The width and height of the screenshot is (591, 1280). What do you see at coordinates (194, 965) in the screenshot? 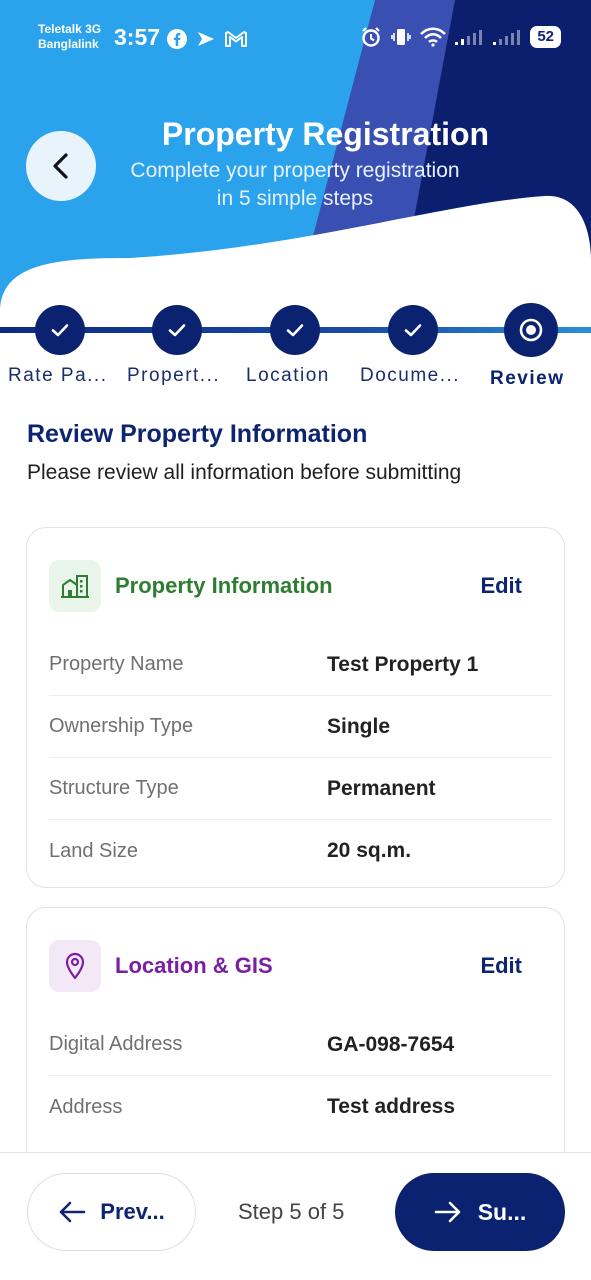
I see `card-title: Location & GIS` at bounding box center [194, 965].